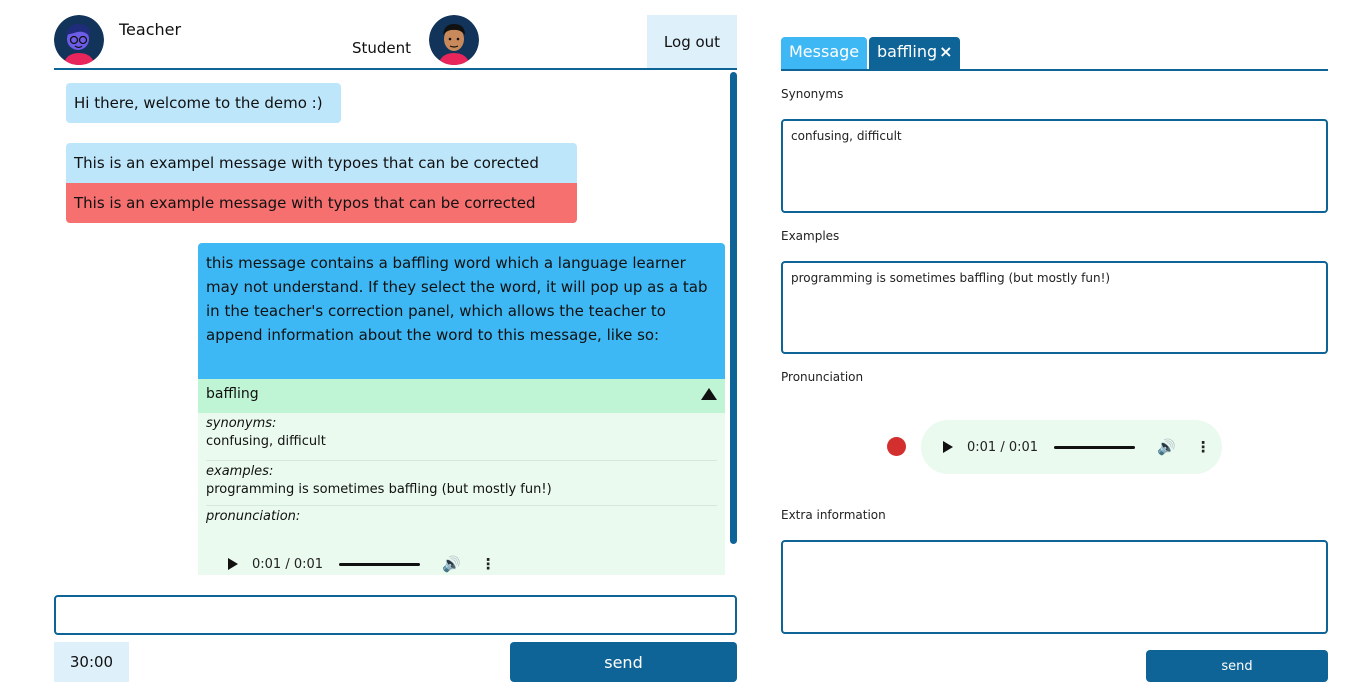 The height and width of the screenshot is (698, 1365). What do you see at coordinates (907, 51) in the screenshot?
I see `tab-word-label: baffling` at bounding box center [907, 51].